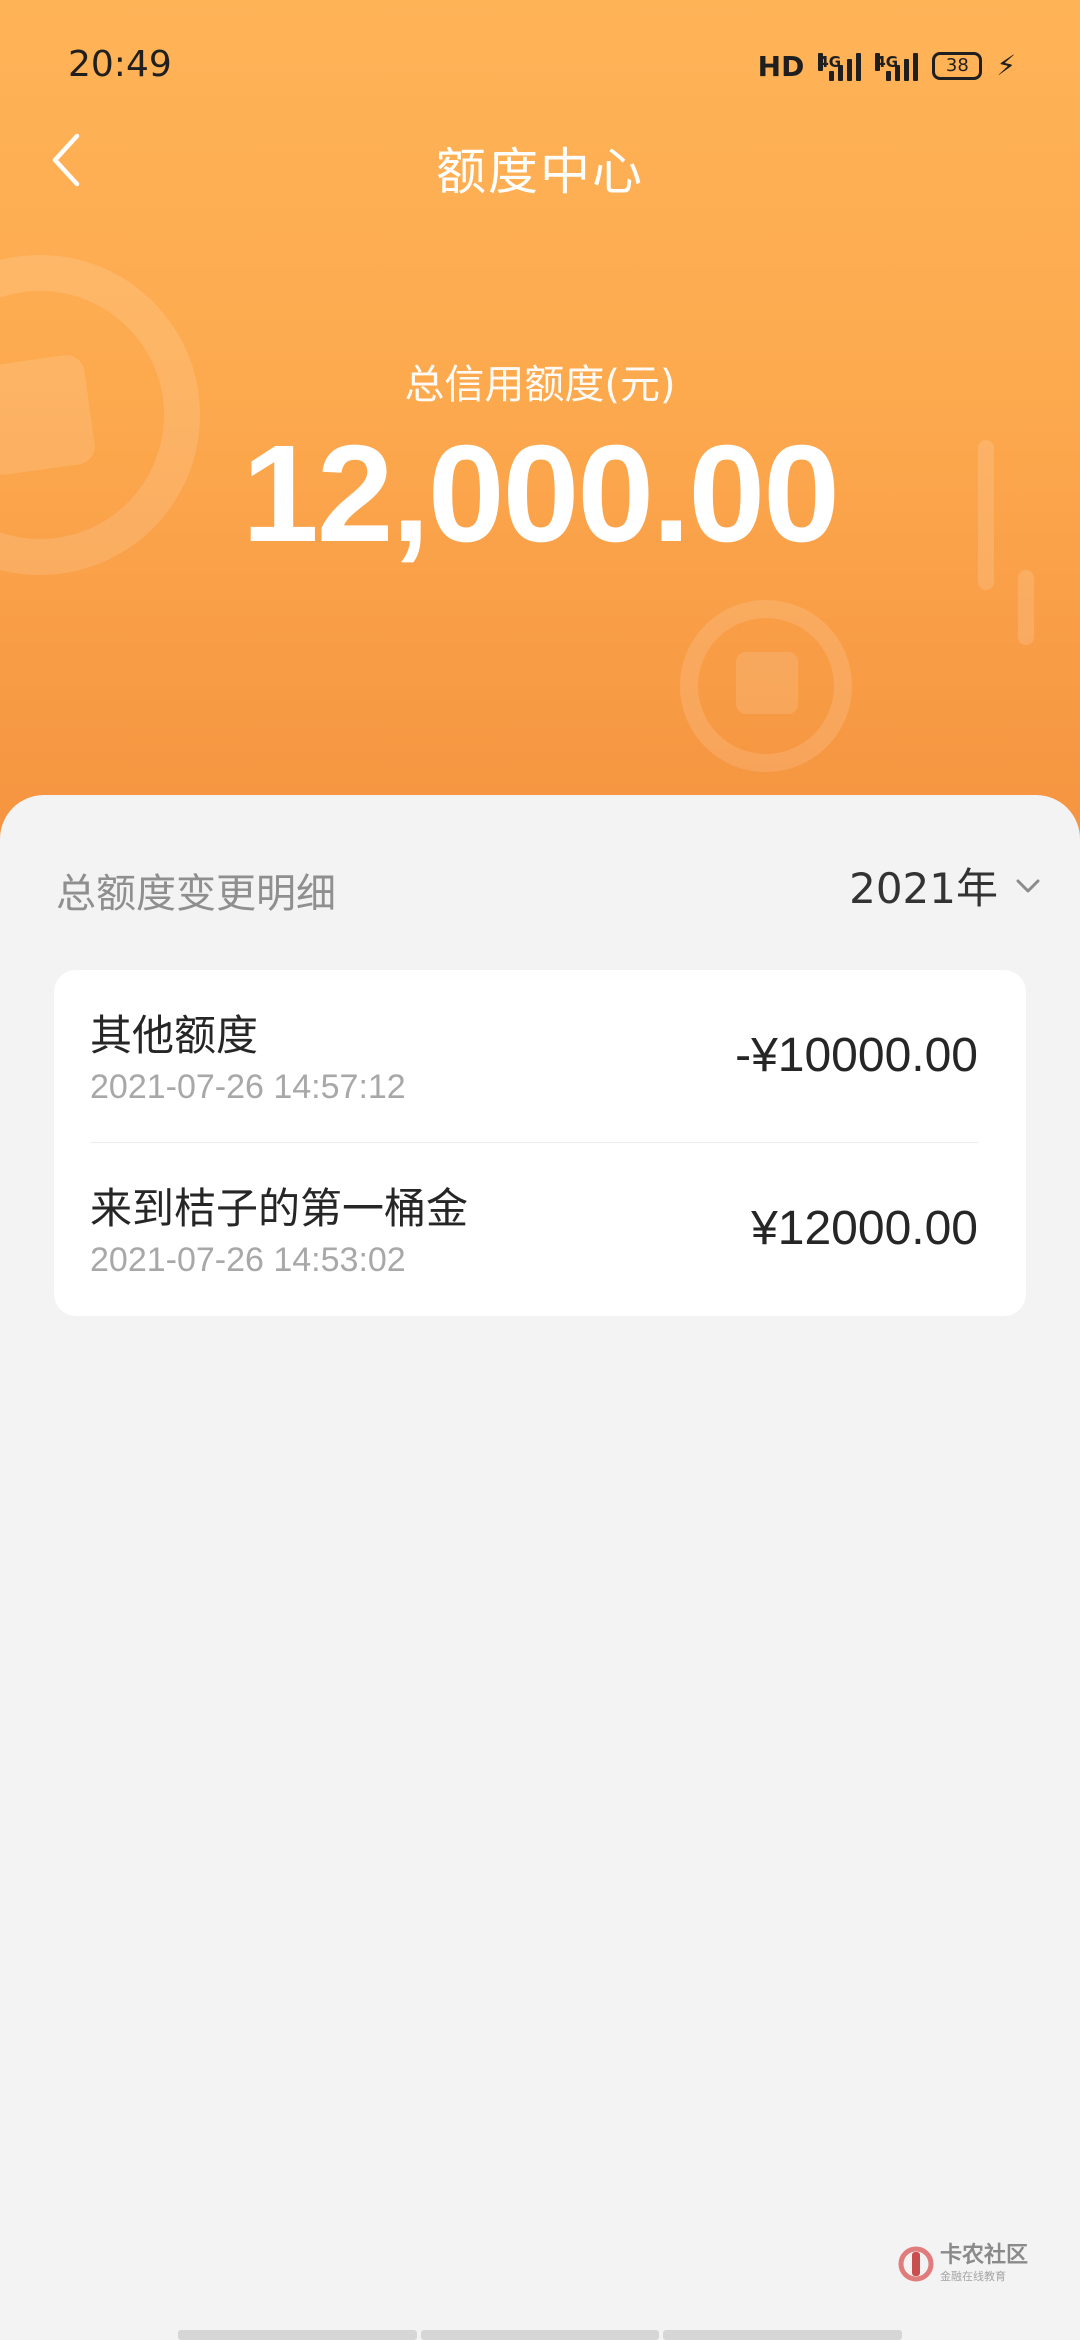 This screenshot has width=1080, height=2340. What do you see at coordinates (540, 1229) in the screenshot?
I see `list-item: 来到桔子的第一桶金 2021-07-26 14:53:02 ¥12000.00` at bounding box center [540, 1229].